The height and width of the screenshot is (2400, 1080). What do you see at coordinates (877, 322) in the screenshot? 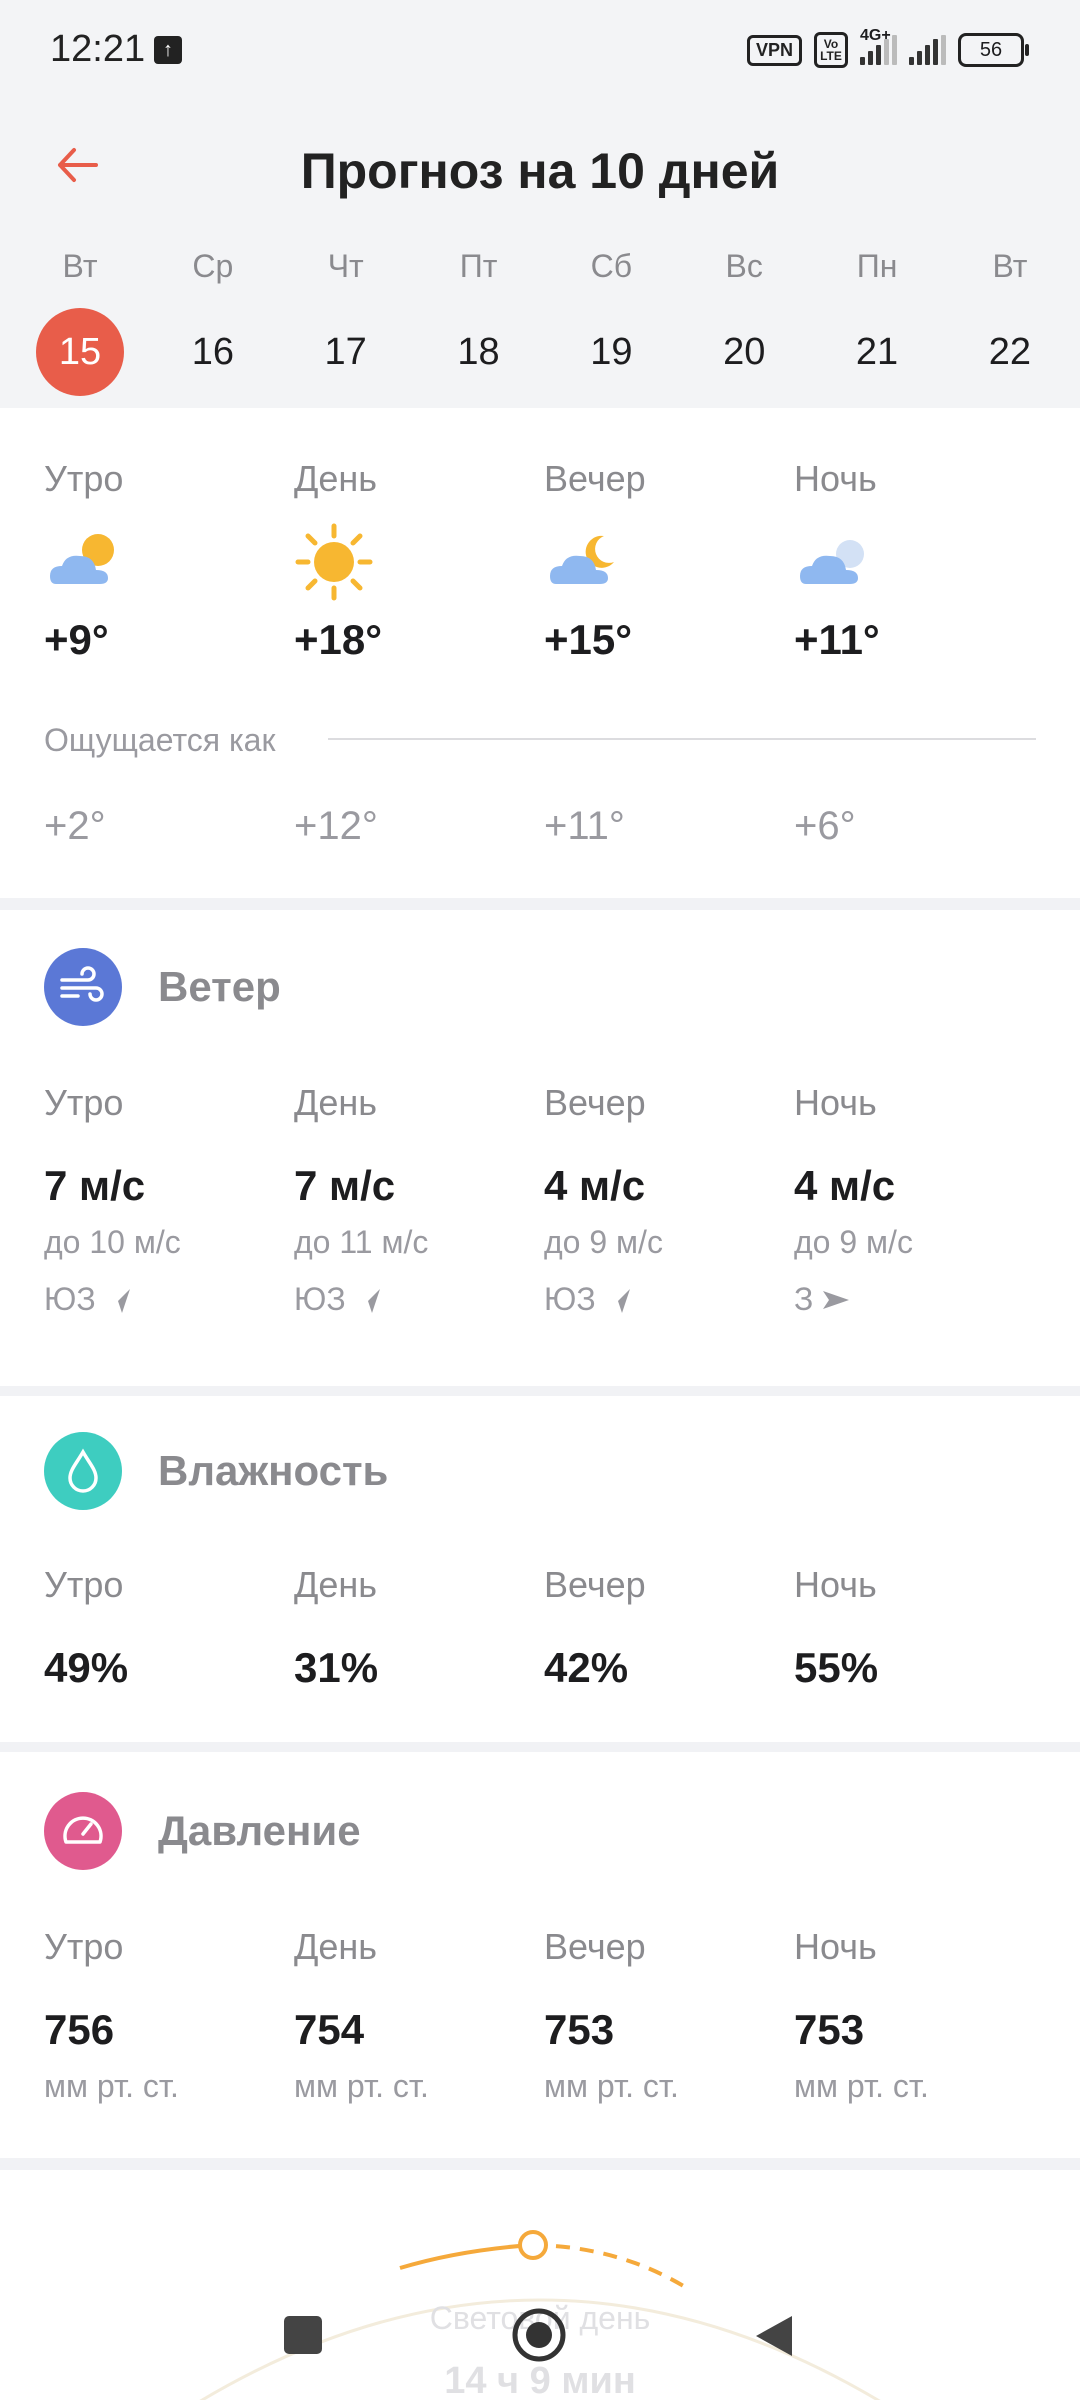
I see `day-tab: Пн 21` at bounding box center [877, 322].